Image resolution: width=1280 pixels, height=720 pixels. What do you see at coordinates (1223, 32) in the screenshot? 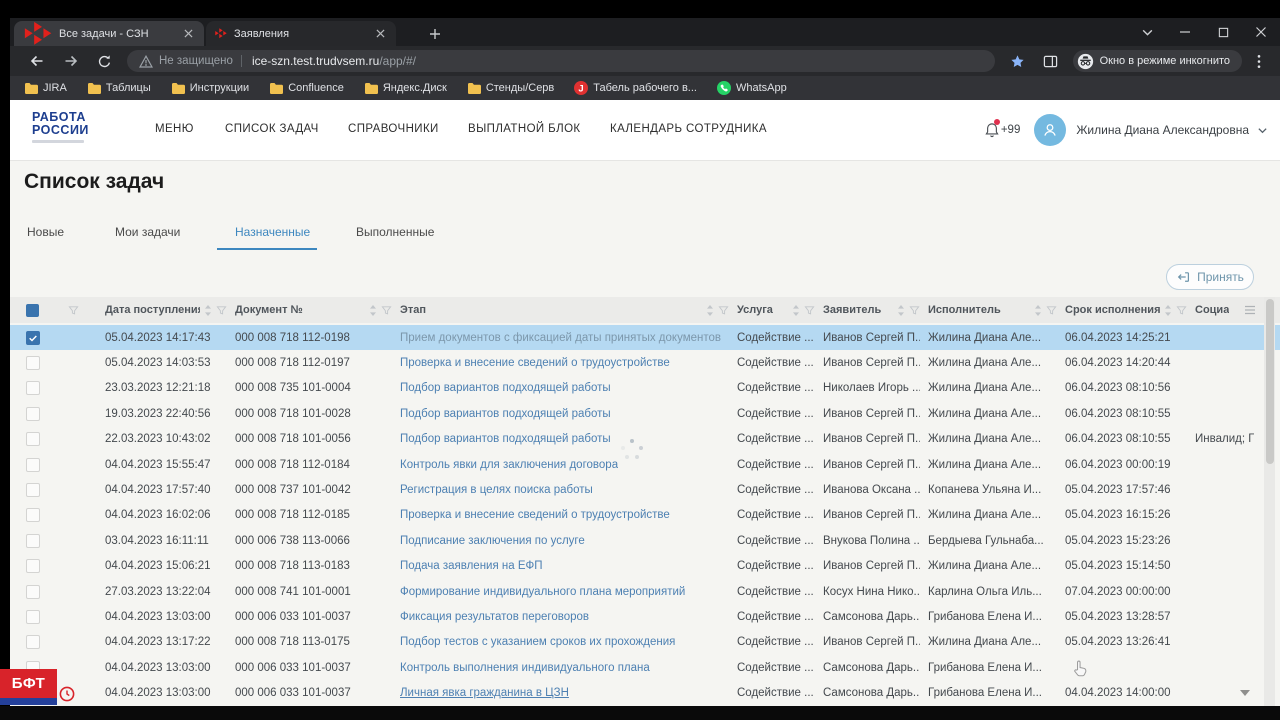
I see `window-maximize-button` at bounding box center [1223, 32].